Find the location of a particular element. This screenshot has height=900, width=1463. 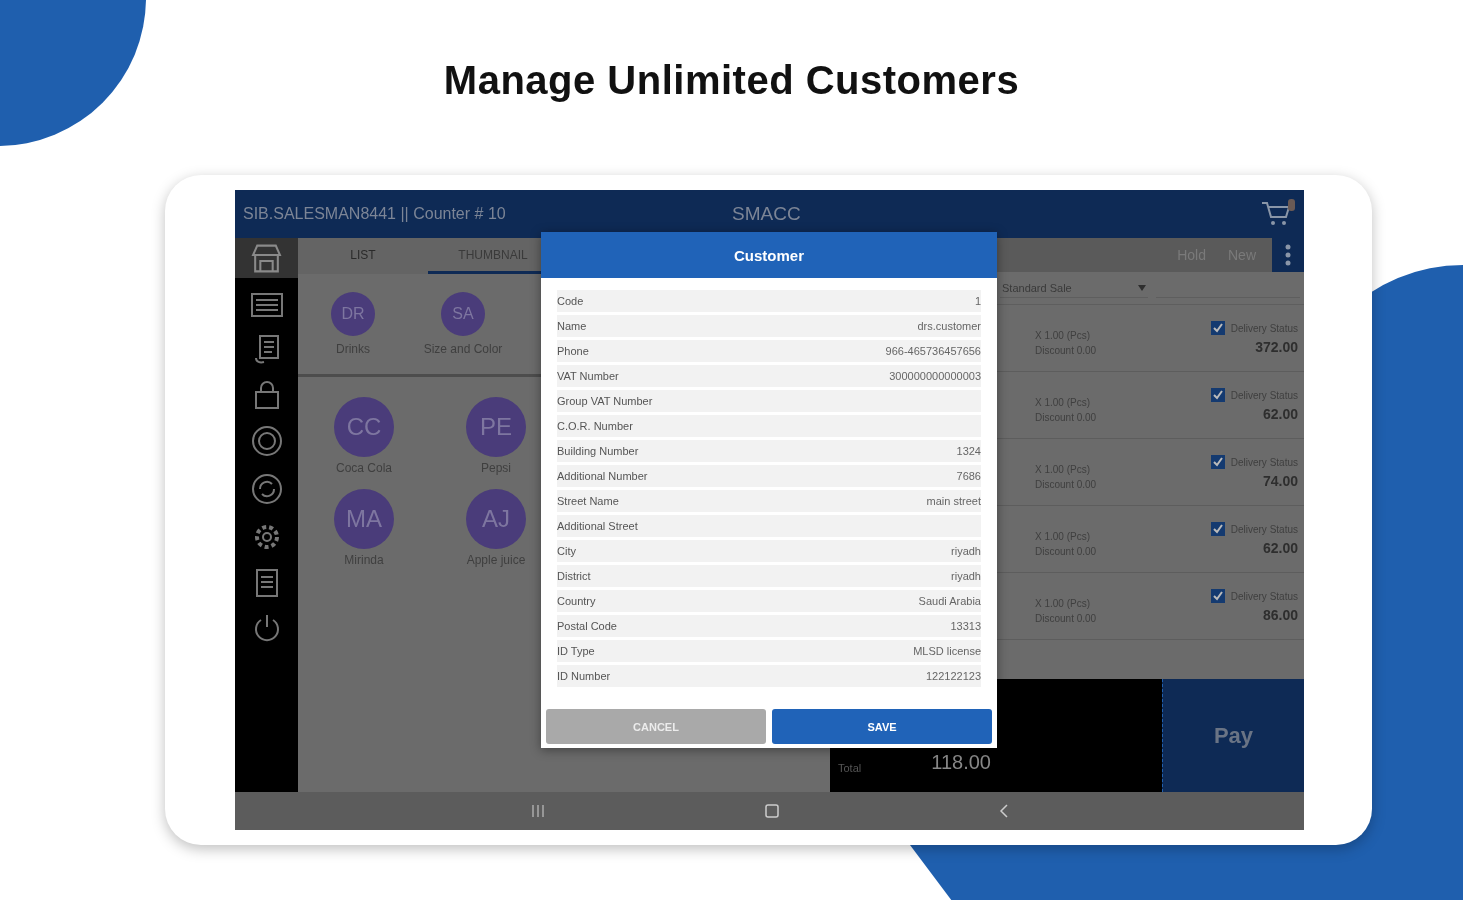

form-field: Street Name main street is located at coordinates (769, 501).